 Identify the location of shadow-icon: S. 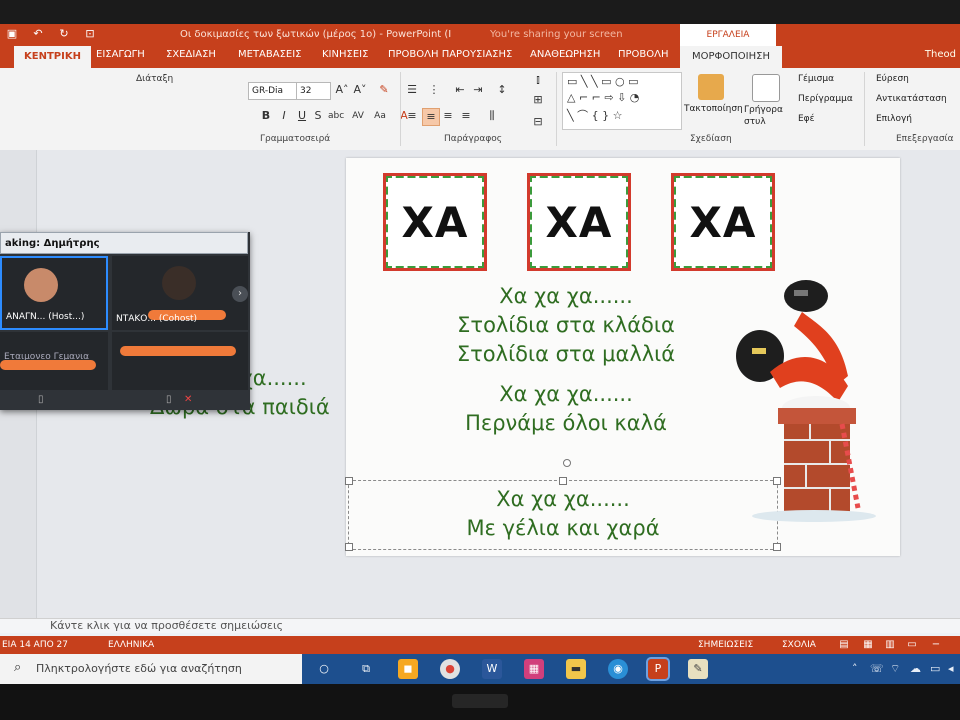
(318, 116).